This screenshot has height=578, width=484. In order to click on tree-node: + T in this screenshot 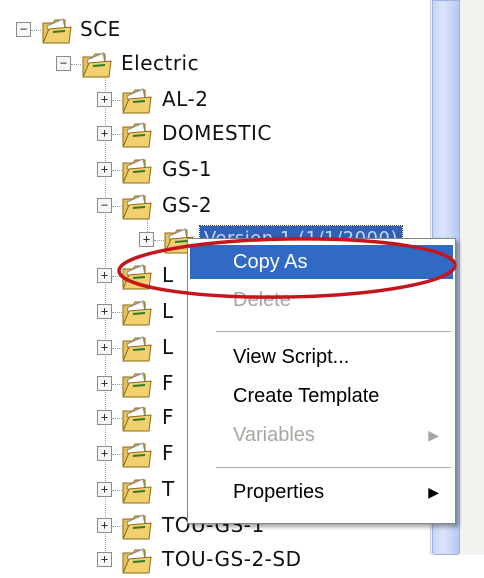, I will do `click(100, 490)`.